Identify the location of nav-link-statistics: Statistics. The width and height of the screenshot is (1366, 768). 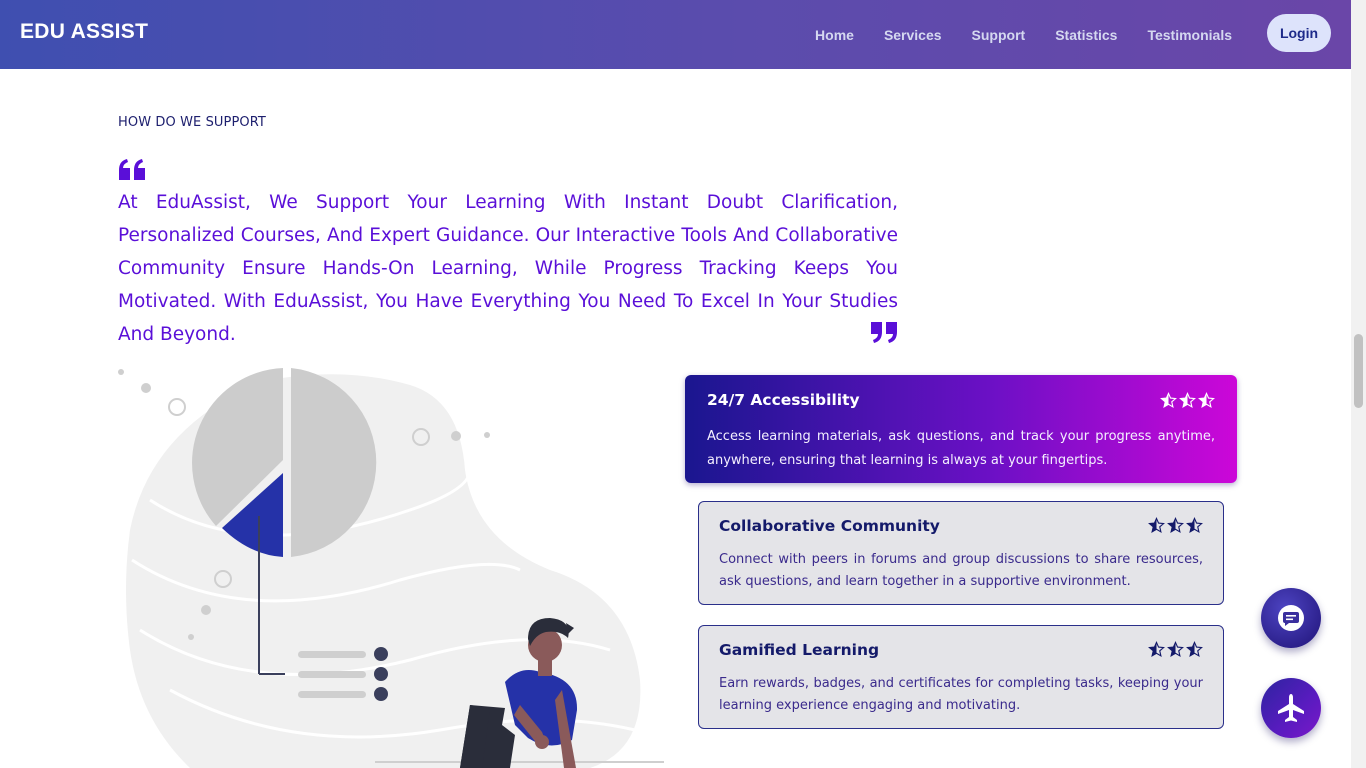
(1086, 35).